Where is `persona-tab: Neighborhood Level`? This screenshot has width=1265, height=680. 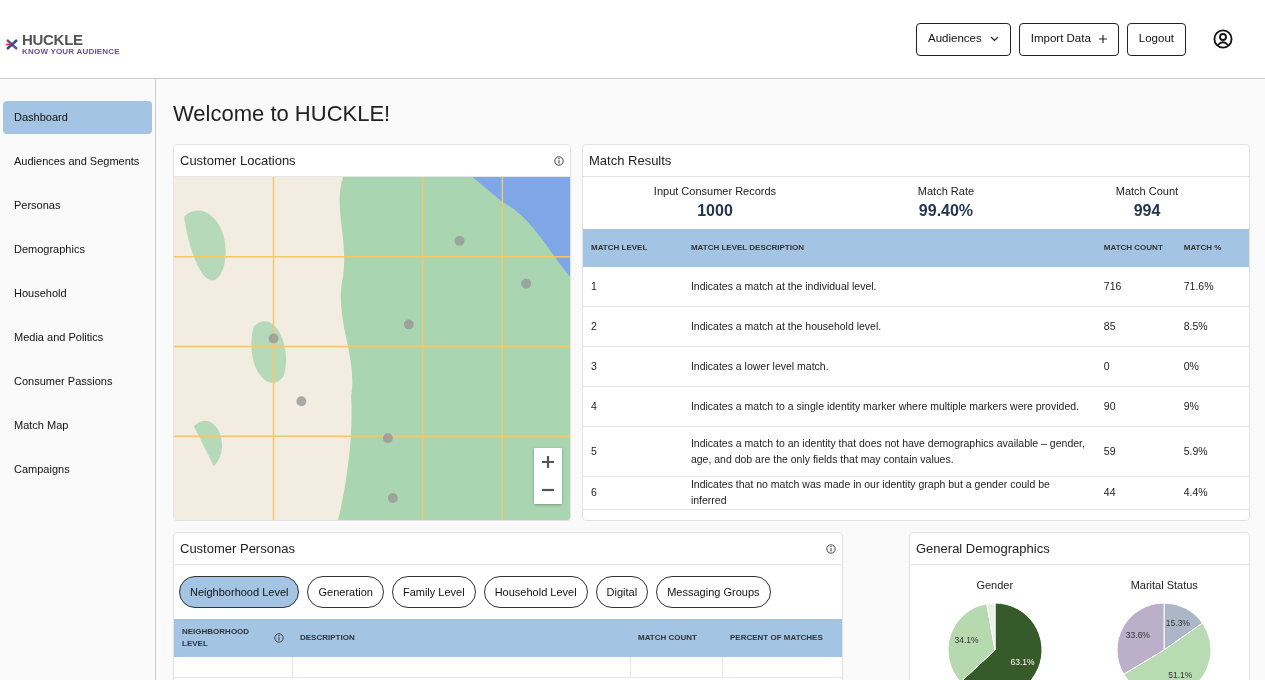
persona-tab: Neighborhood Level is located at coordinates (239, 592).